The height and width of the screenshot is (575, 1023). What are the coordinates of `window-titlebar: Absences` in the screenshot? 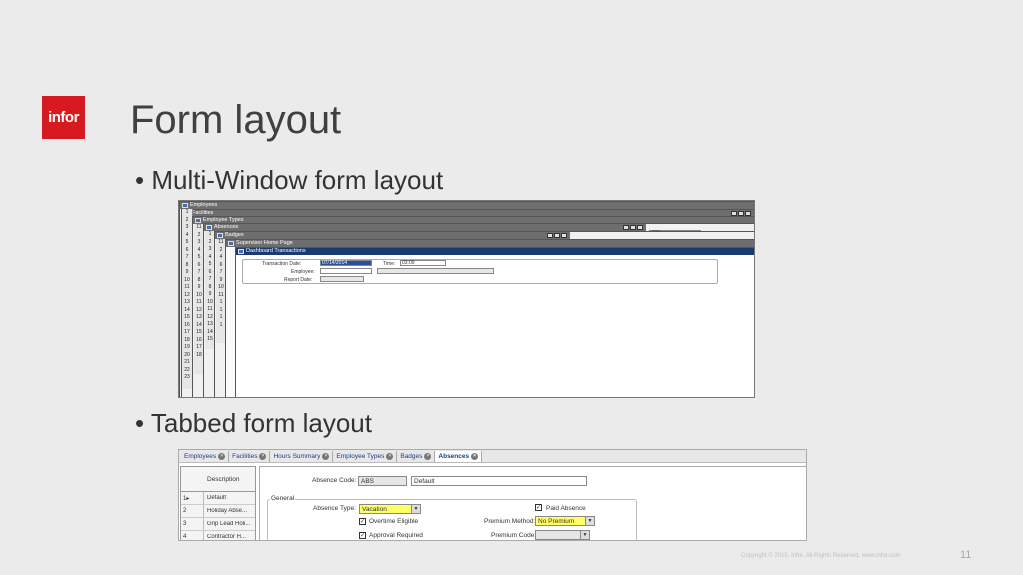 It's located at (425, 227).